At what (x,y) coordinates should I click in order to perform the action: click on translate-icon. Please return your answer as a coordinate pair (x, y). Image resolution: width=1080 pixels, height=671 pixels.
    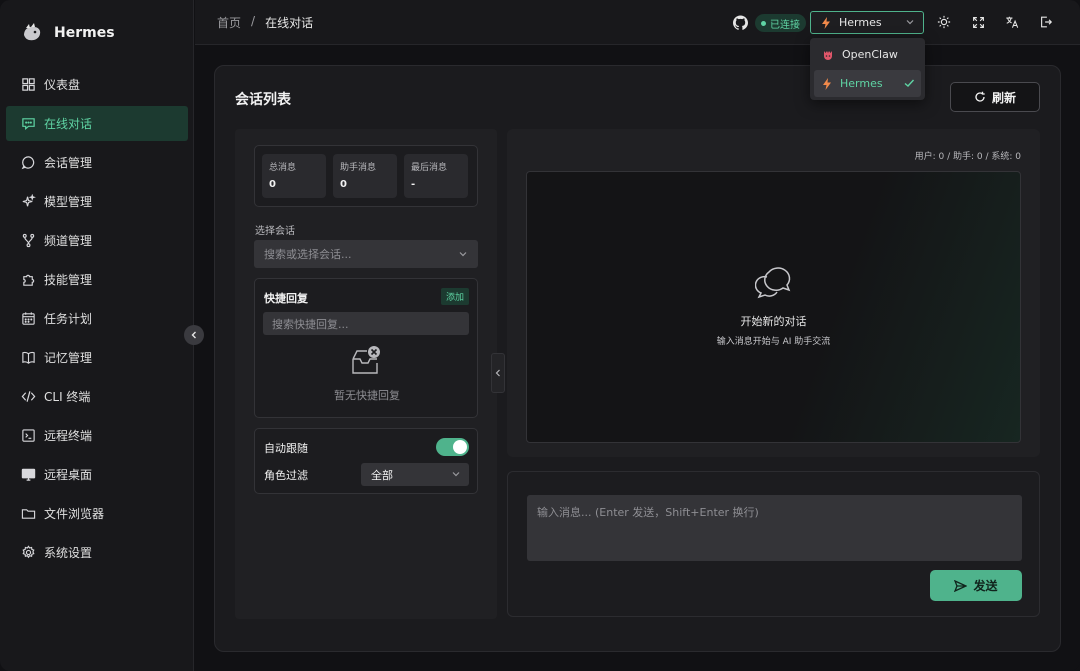
    Looking at the image, I should click on (1012, 22).